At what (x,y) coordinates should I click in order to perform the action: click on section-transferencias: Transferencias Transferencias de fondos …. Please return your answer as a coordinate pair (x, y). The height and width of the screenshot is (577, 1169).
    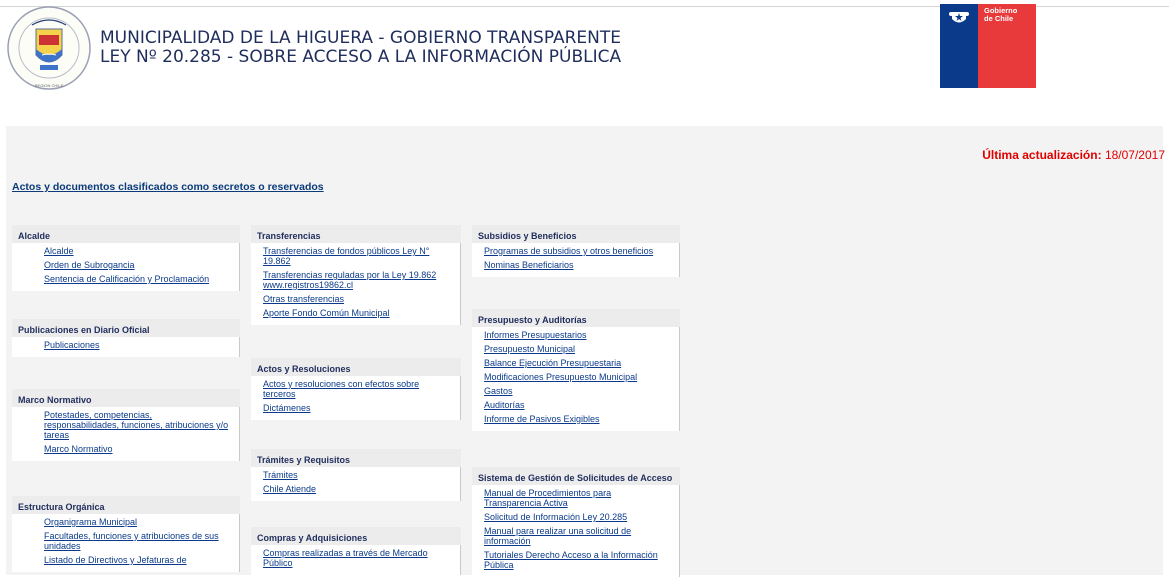
    Looking at the image, I should click on (356, 275).